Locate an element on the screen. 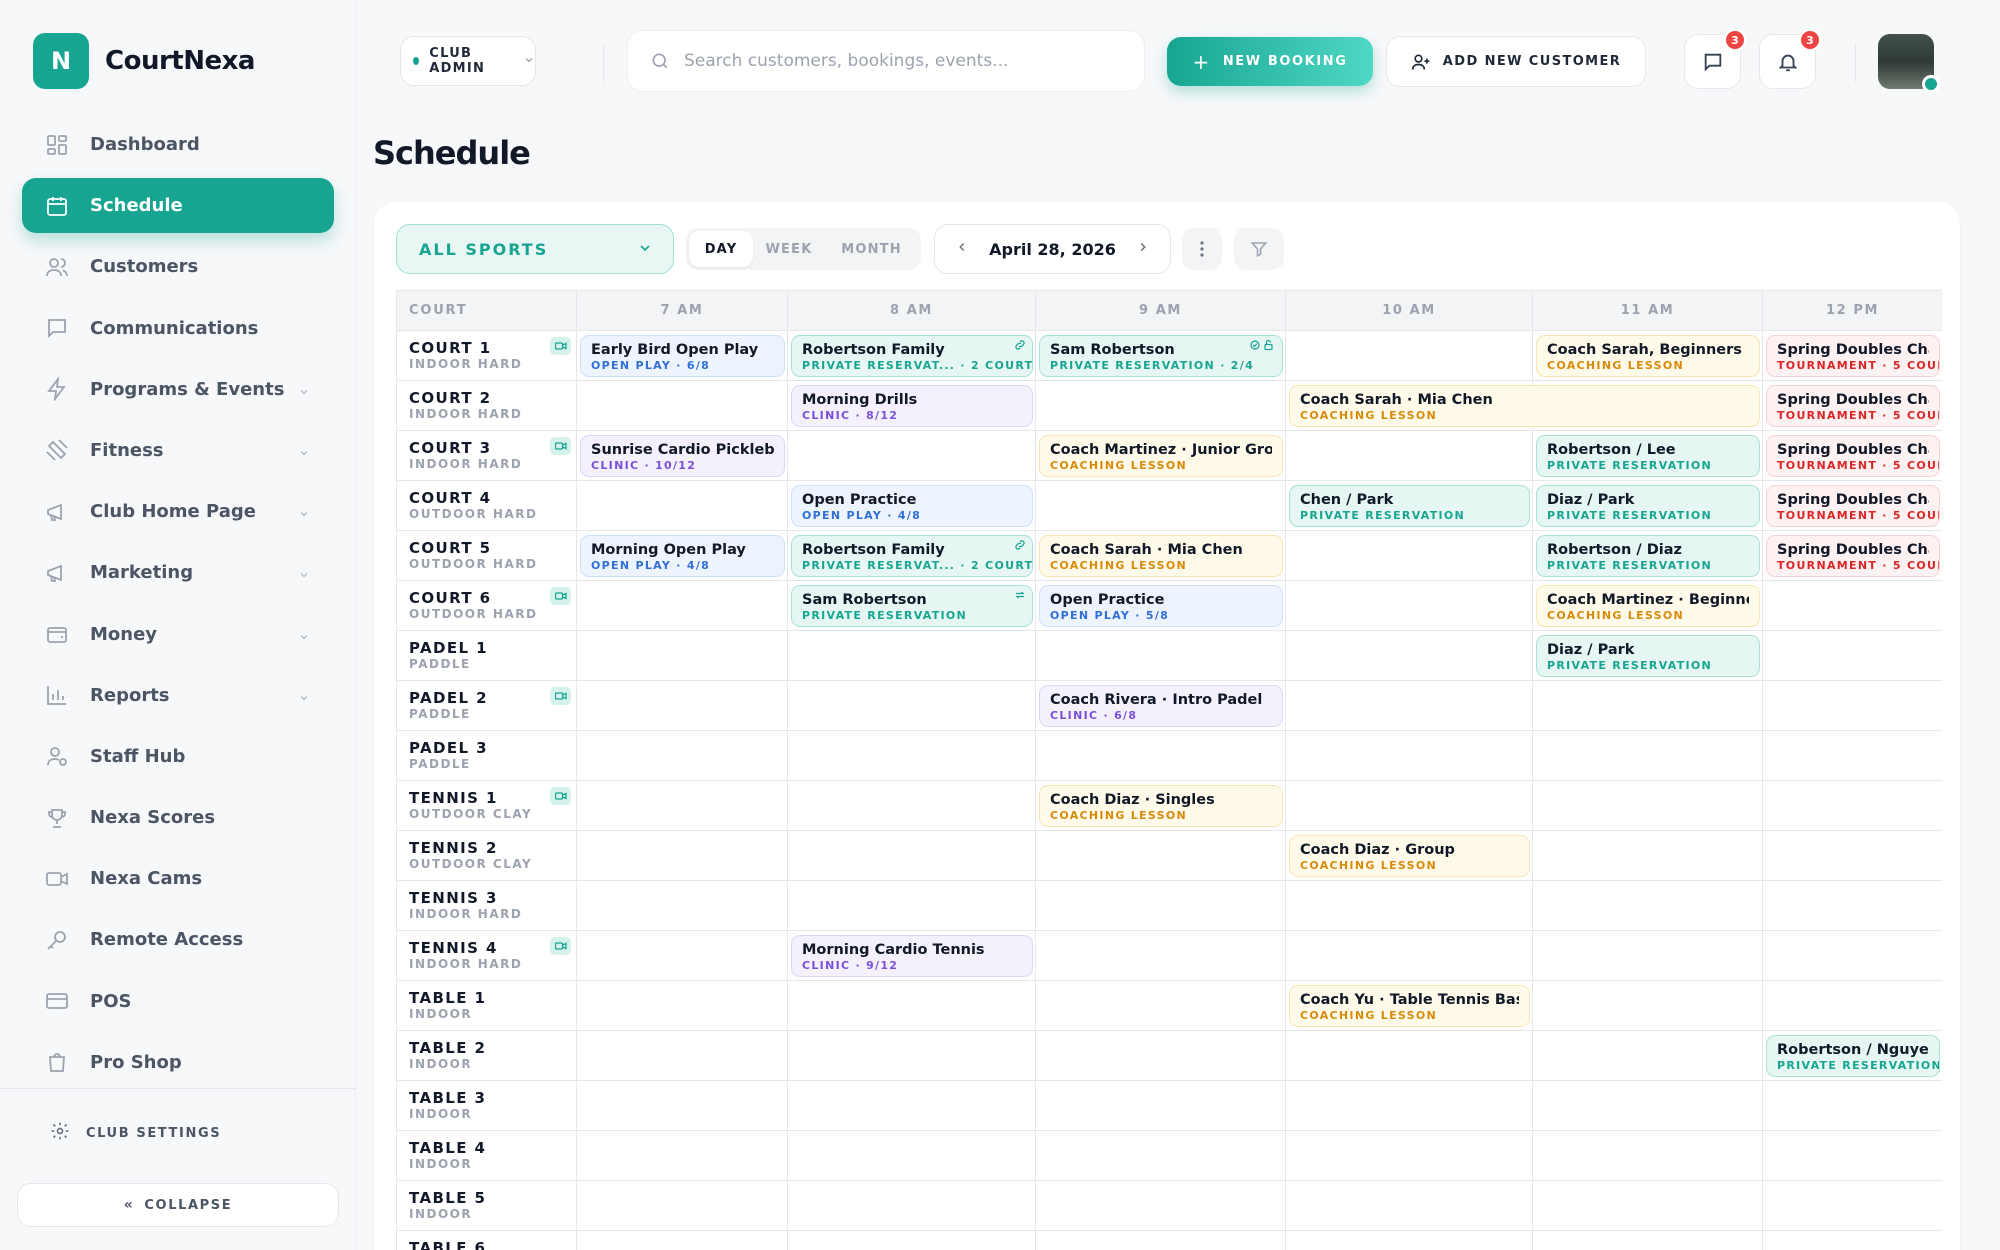 This screenshot has width=2000, height=1250. search-box is located at coordinates (886, 61).